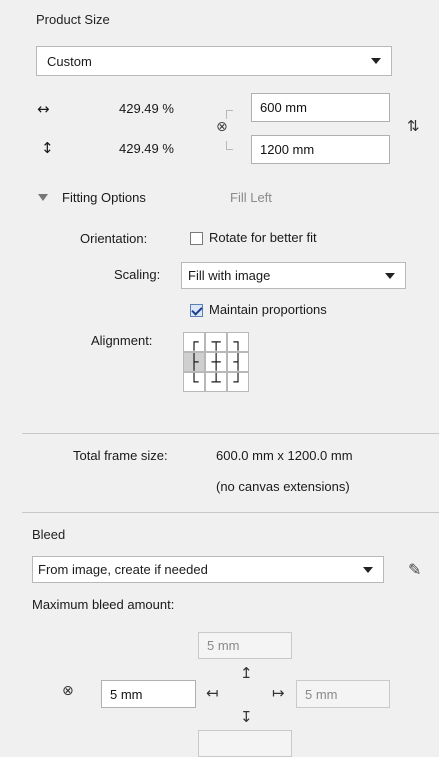 This screenshot has width=439, height=757. I want to click on fitting-options-label: Fitting Options, so click(104, 197).